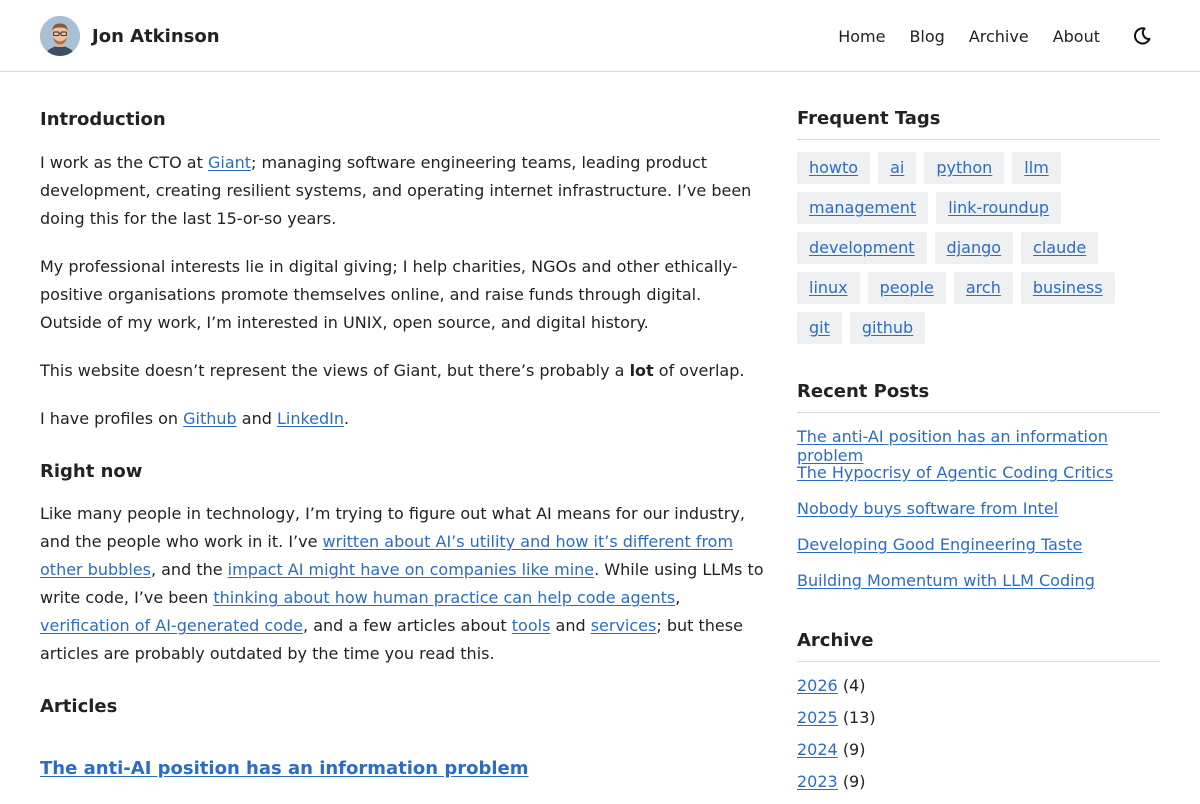  Describe the element at coordinates (210, 418) in the screenshot. I see `github-link: Github` at that location.